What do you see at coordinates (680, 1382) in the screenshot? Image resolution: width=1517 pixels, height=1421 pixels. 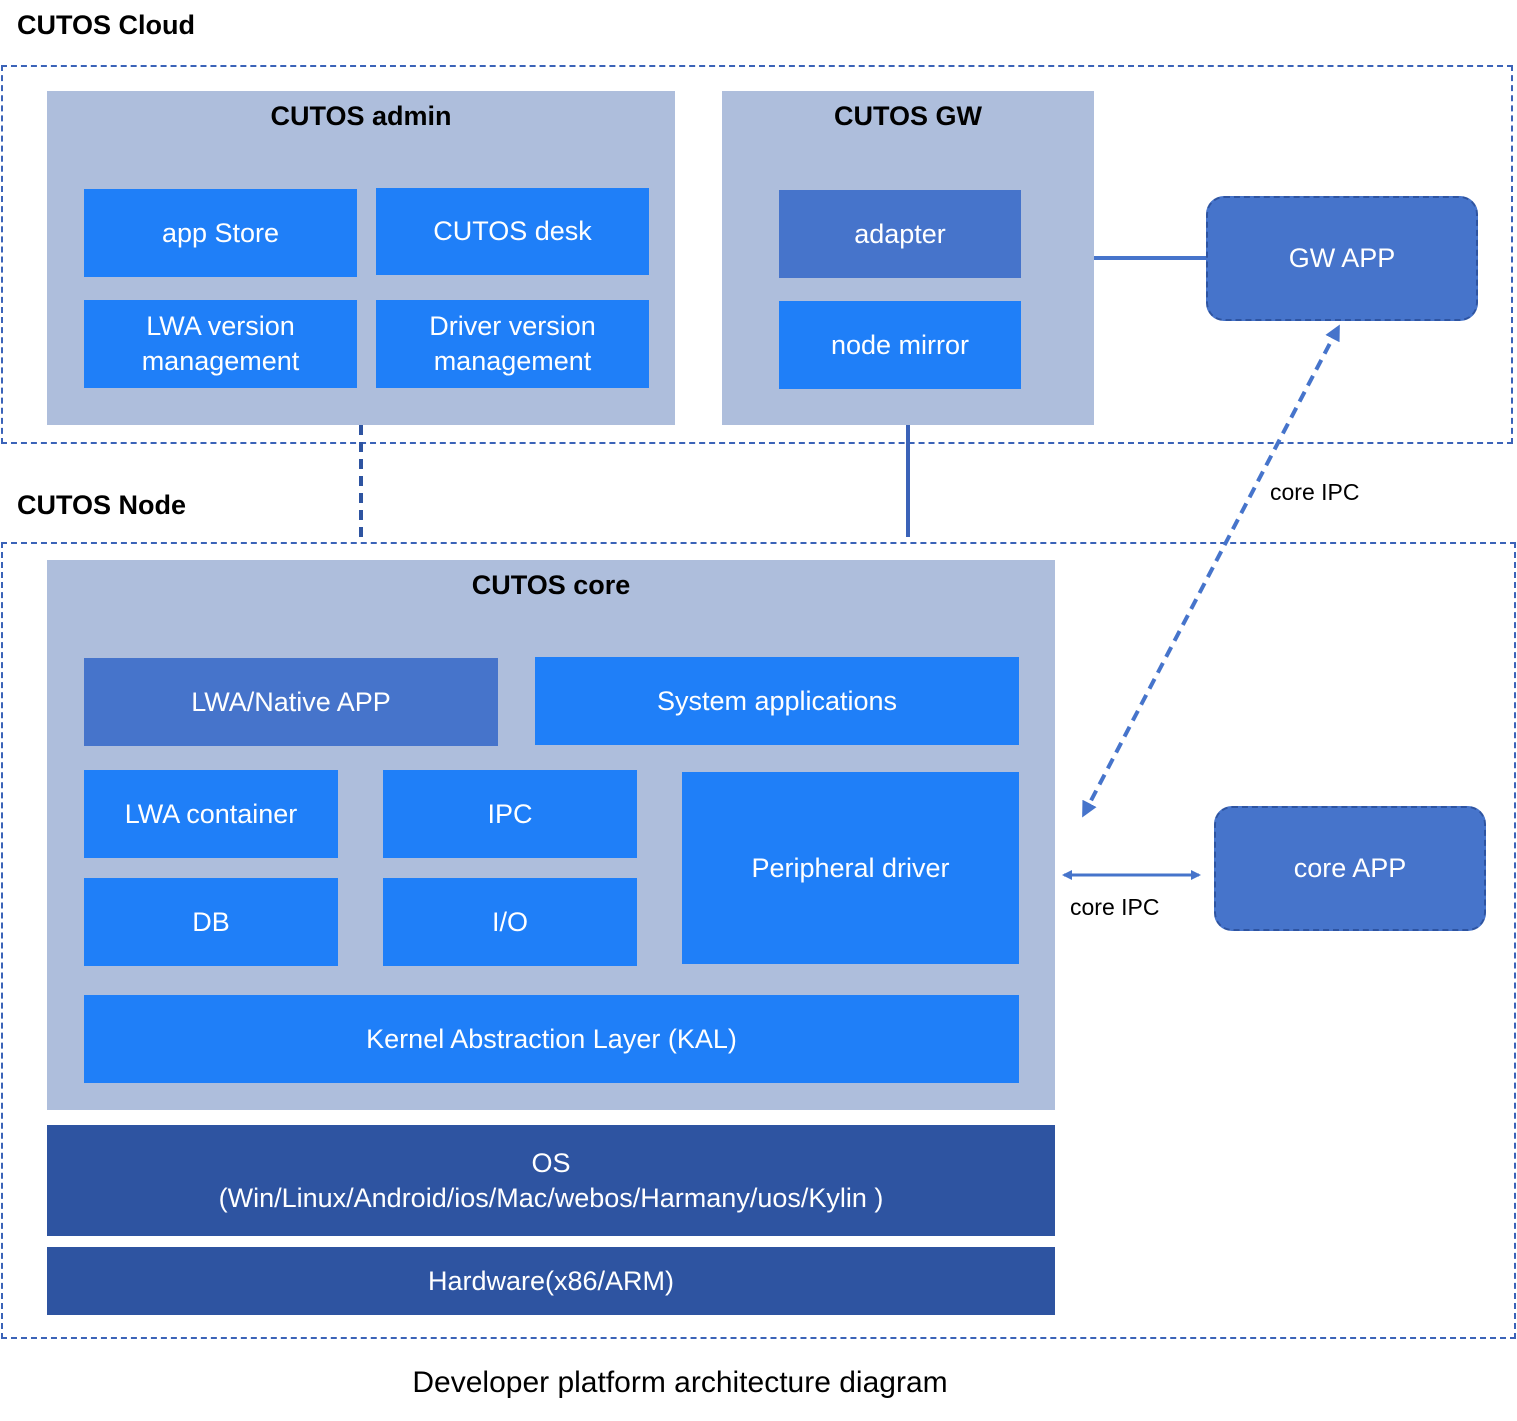 I see `diagram-caption: Developer platform architecture diagram` at bounding box center [680, 1382].